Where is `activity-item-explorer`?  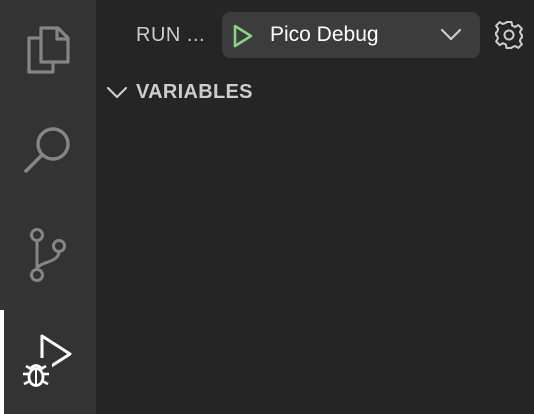
activity-item-explorer is located at coordinates (48, 50).